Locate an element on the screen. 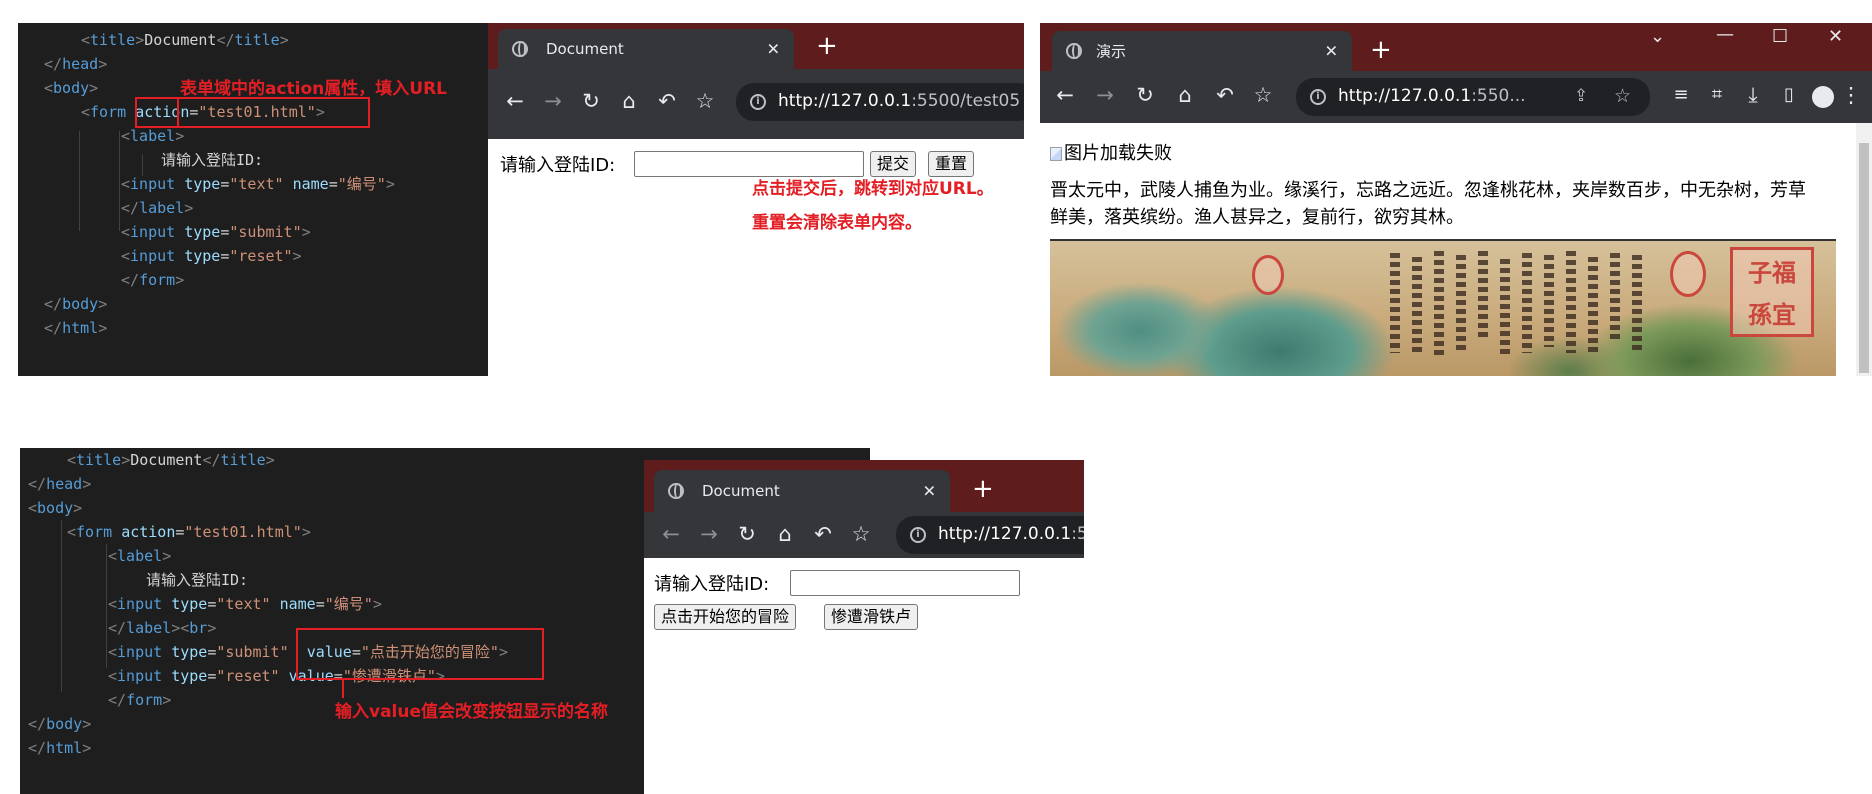  media-icon: ≡ is located at coordinates (1681, 95).